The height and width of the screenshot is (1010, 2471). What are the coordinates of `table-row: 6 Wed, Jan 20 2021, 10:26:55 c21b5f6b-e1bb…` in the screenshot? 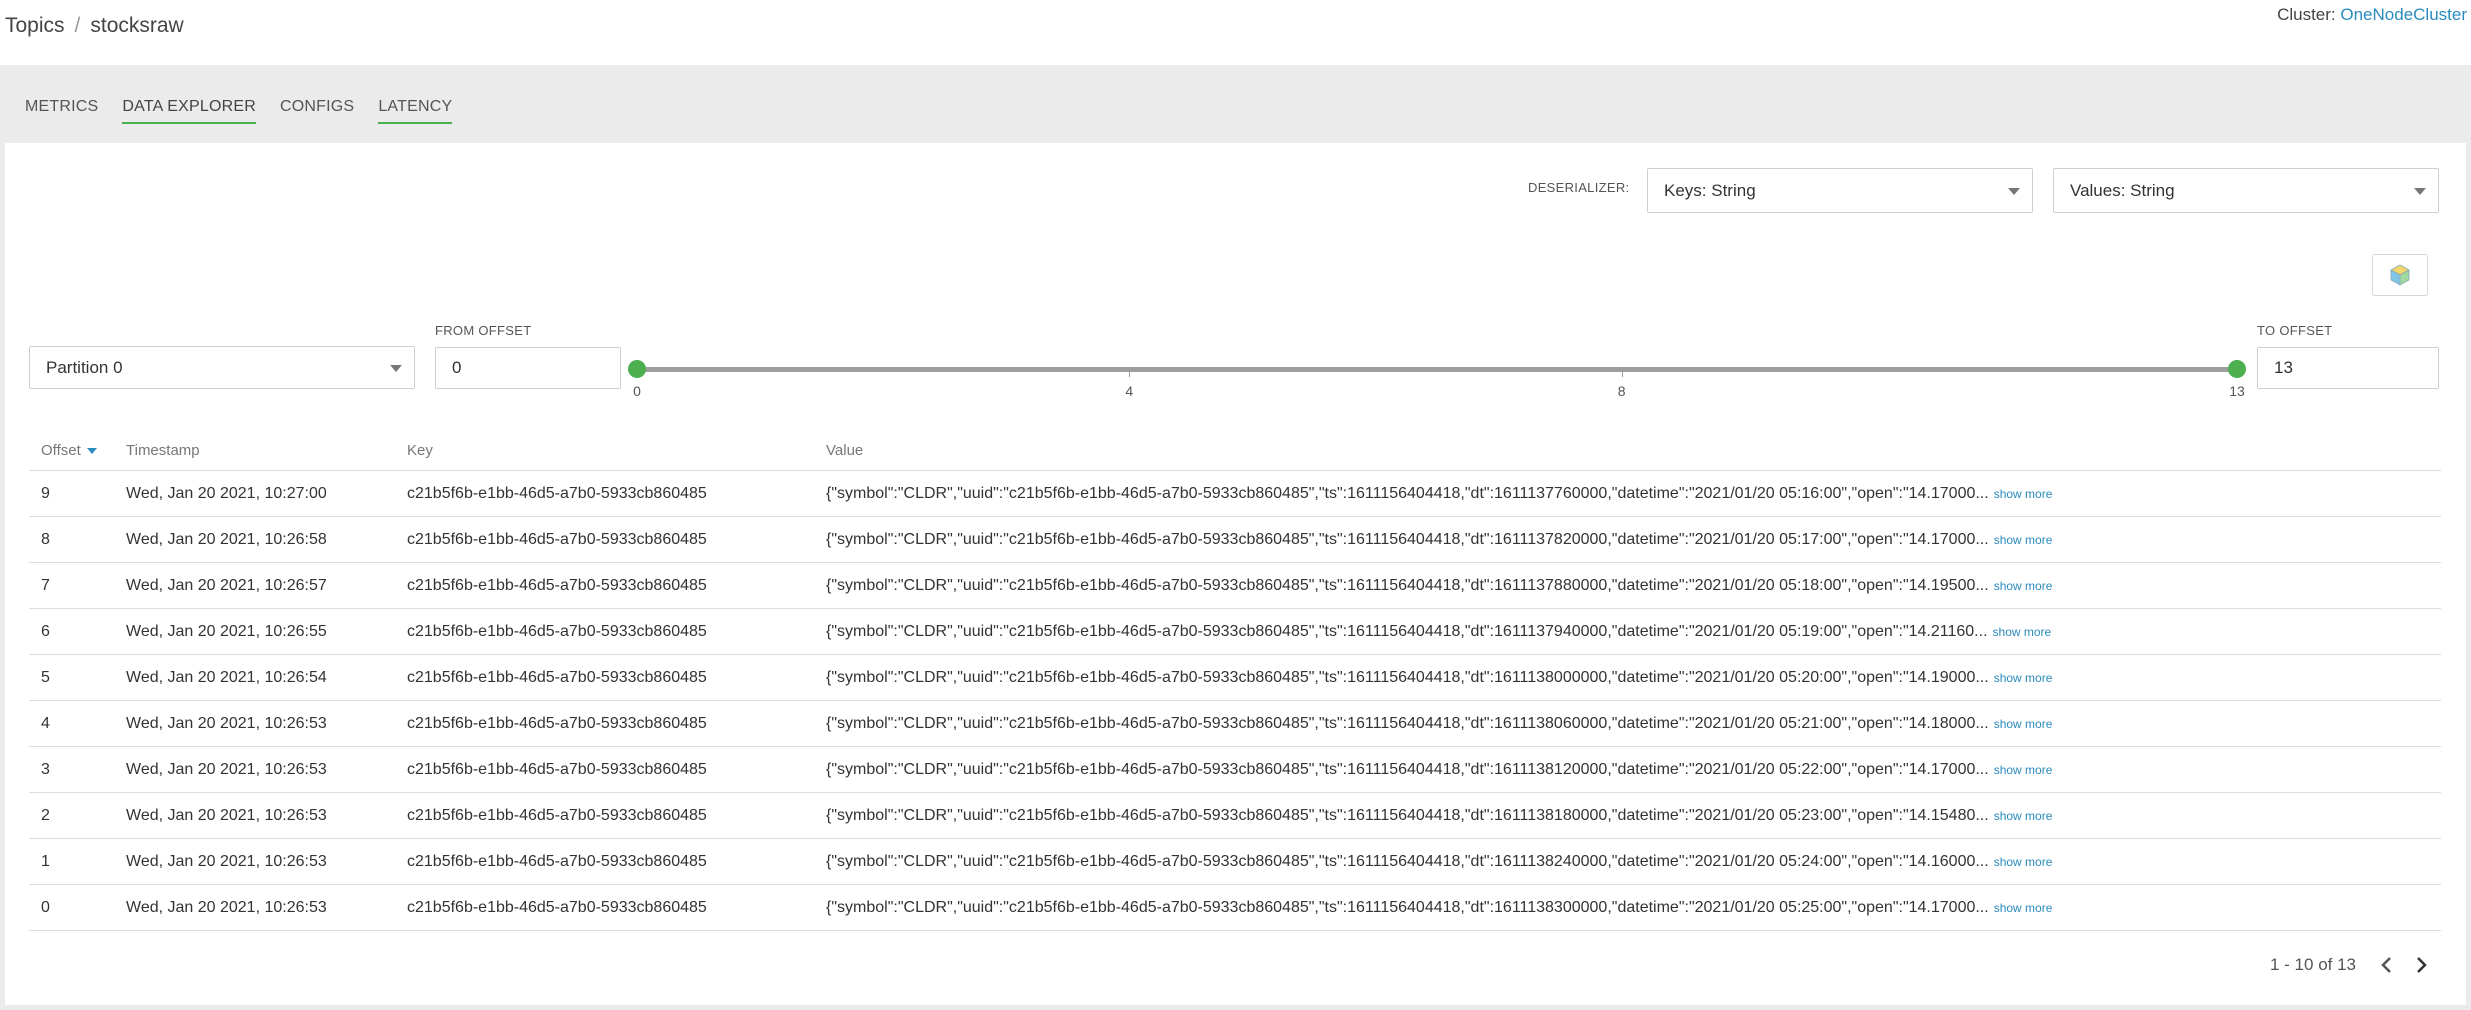 It's located at (1235, 632).